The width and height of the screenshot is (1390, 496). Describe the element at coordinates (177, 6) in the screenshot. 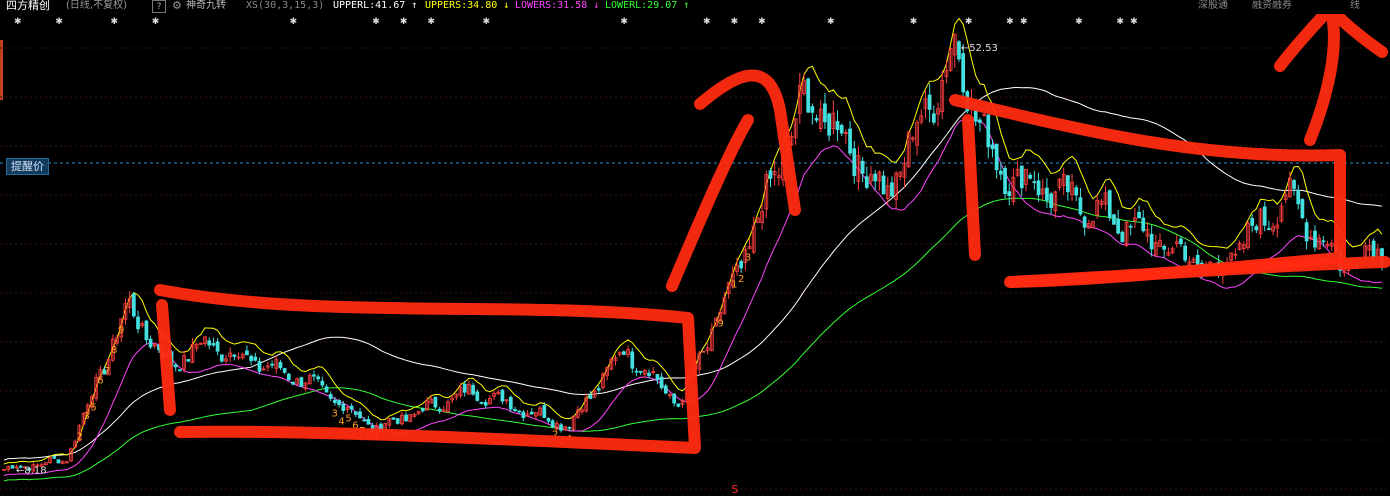

I see `gear-icon: ⚙` at that location.